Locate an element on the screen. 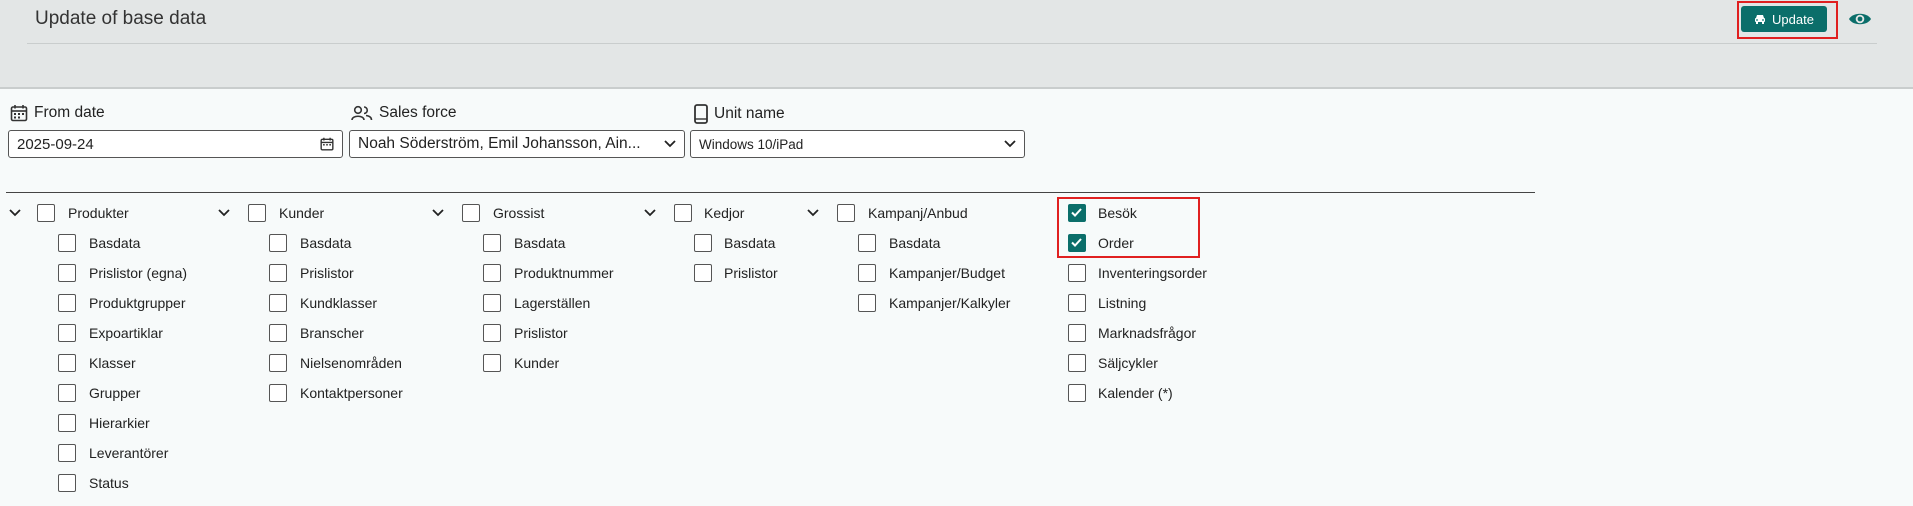  unit-name-label: Unit name is located at coordinates (739, 114).